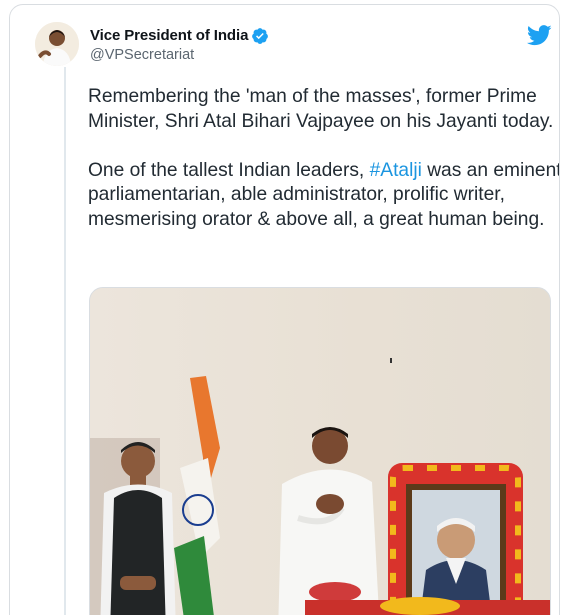  I want to click on display-name: Vice President of India, so click(169, 35).